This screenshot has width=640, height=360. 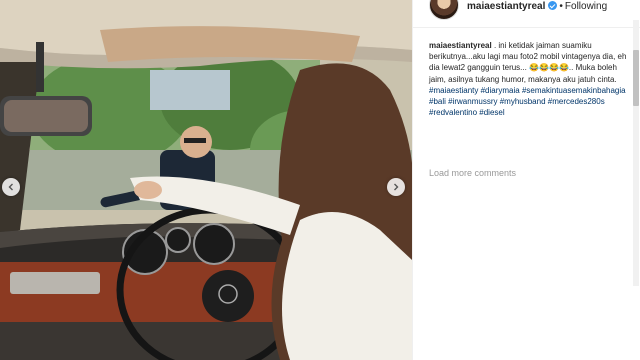 What do you see at coordinates (491, 112) in the screenshot?
I see `hashtag-link: #diesel` at bounding box center [491, 112].